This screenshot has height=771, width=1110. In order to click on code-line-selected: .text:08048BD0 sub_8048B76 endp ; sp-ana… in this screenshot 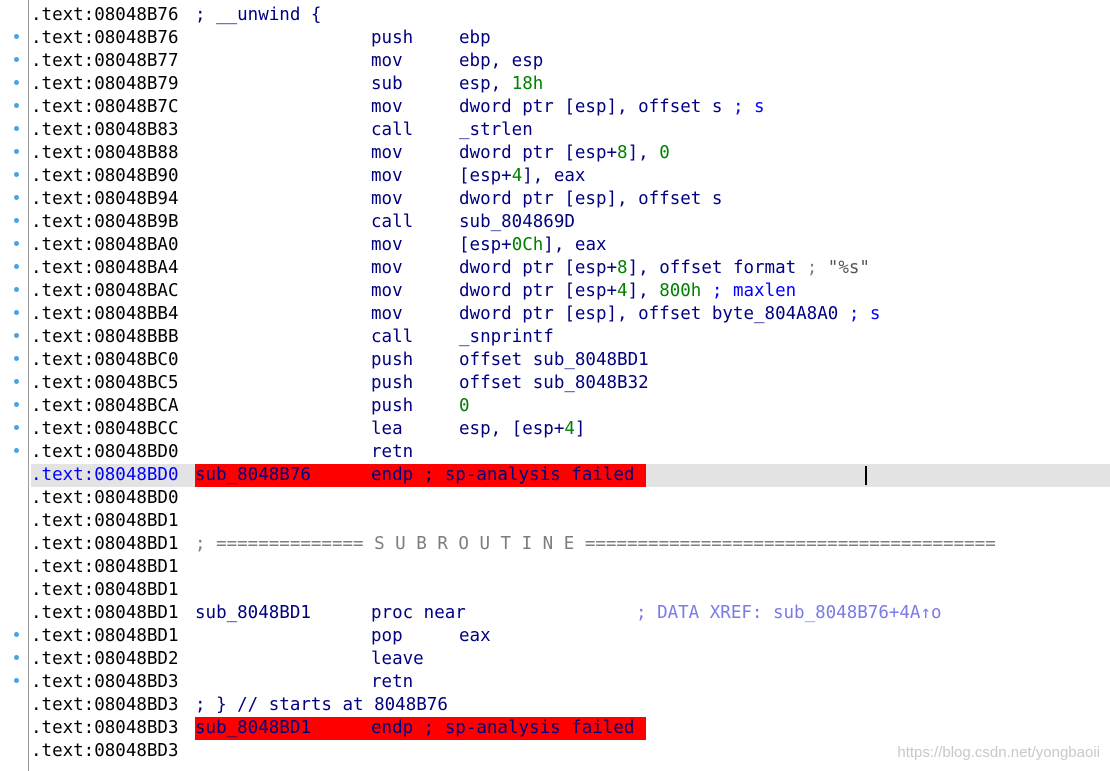, I will do `click(570, 475)`.